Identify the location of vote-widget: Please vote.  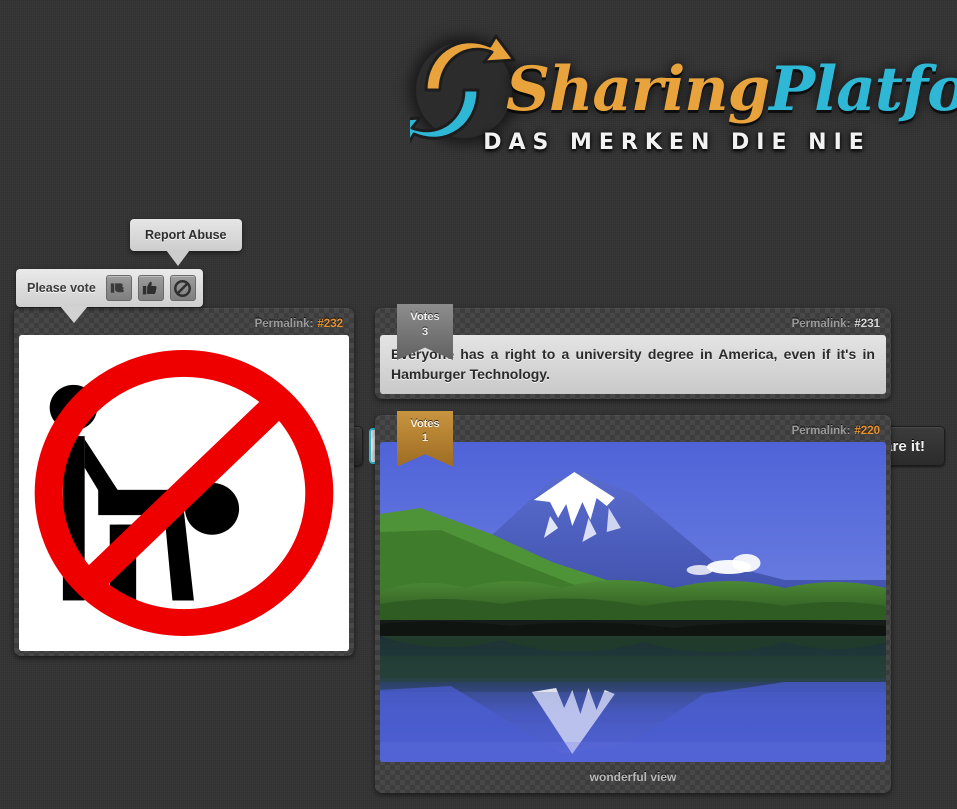
(109, 296).